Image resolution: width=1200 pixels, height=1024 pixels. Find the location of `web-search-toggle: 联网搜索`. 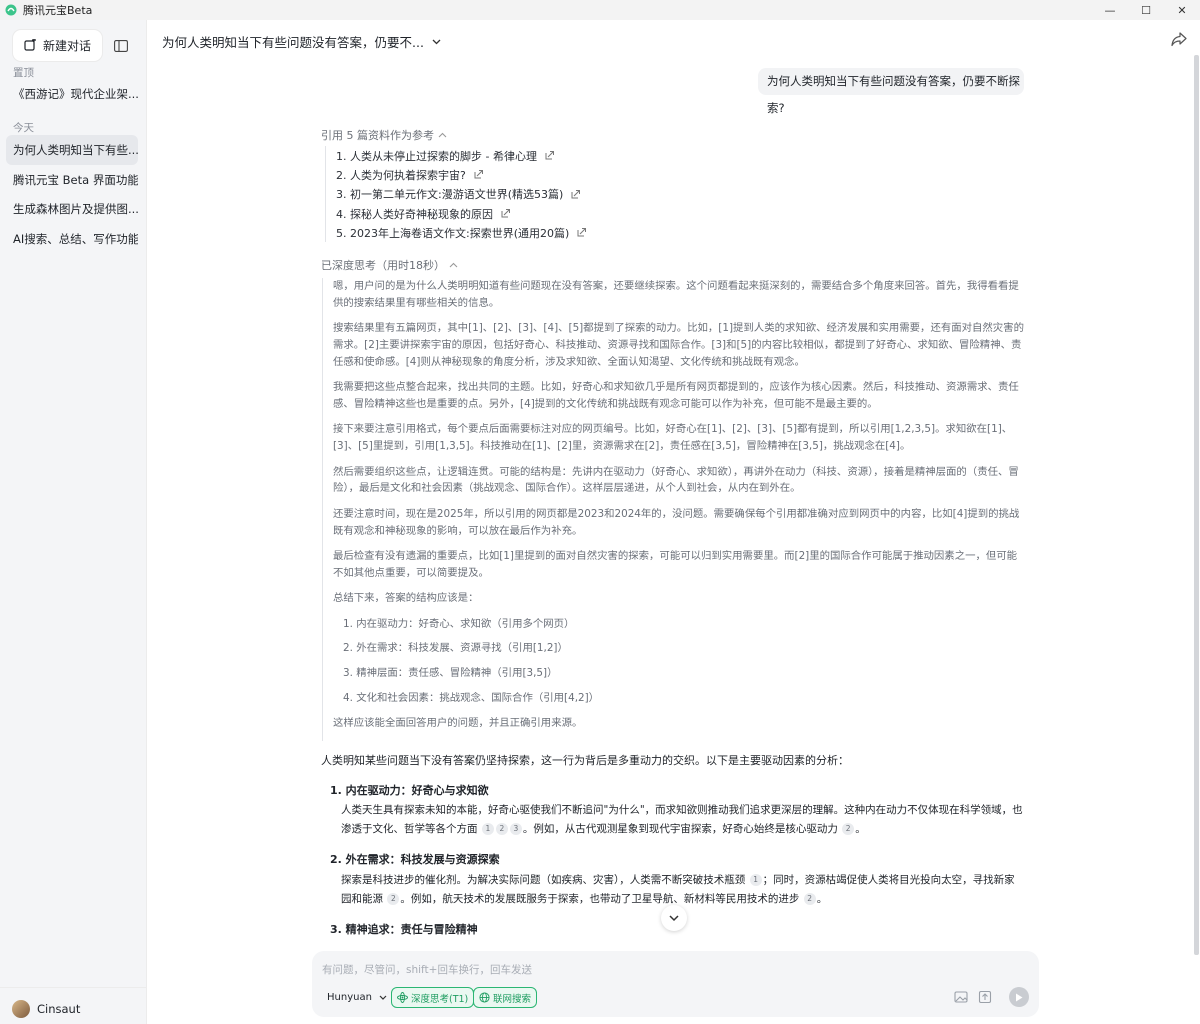

web-search-toggle: 联网搜索 is located at coordinates (505, 997).